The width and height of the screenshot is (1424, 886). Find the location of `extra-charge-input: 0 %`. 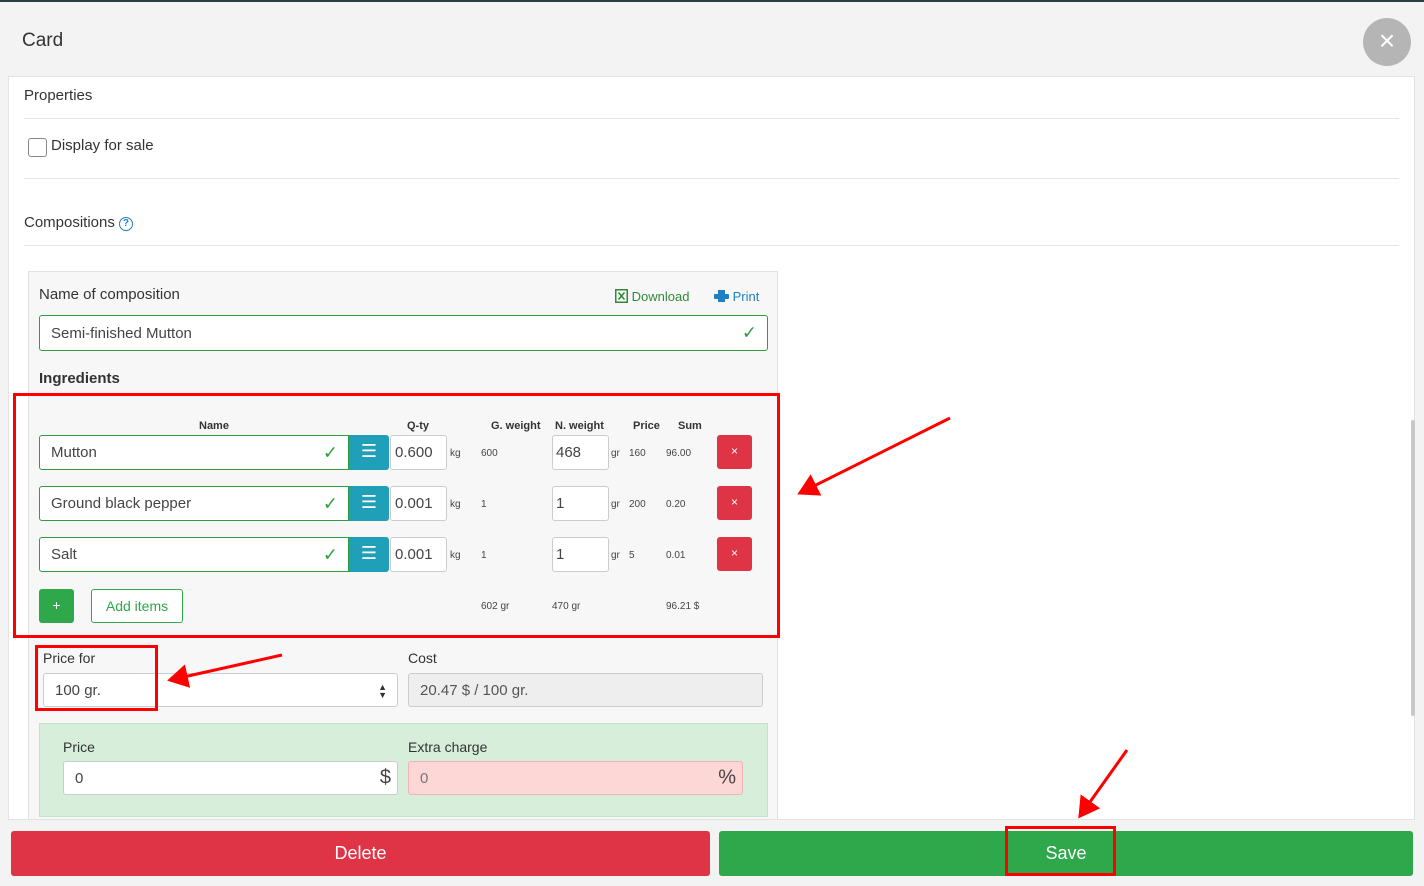

extra-charge-input: 0 % is located at coordinates (575, 778).